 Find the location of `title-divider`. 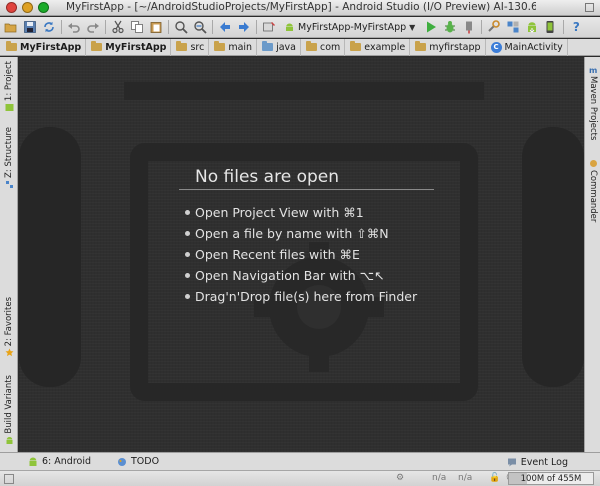

title-divider is located at coordinates (306, 189).